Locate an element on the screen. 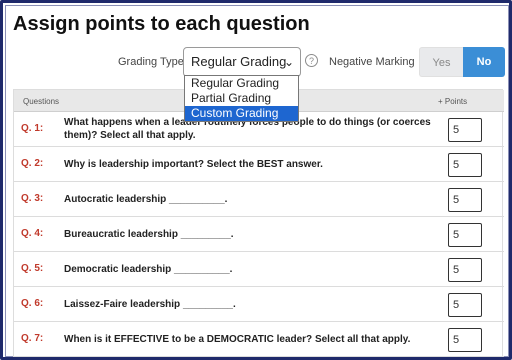 The height and width of the screenshot is (360, 512). column-header-points: + Points is located at coordinates (453, 101).